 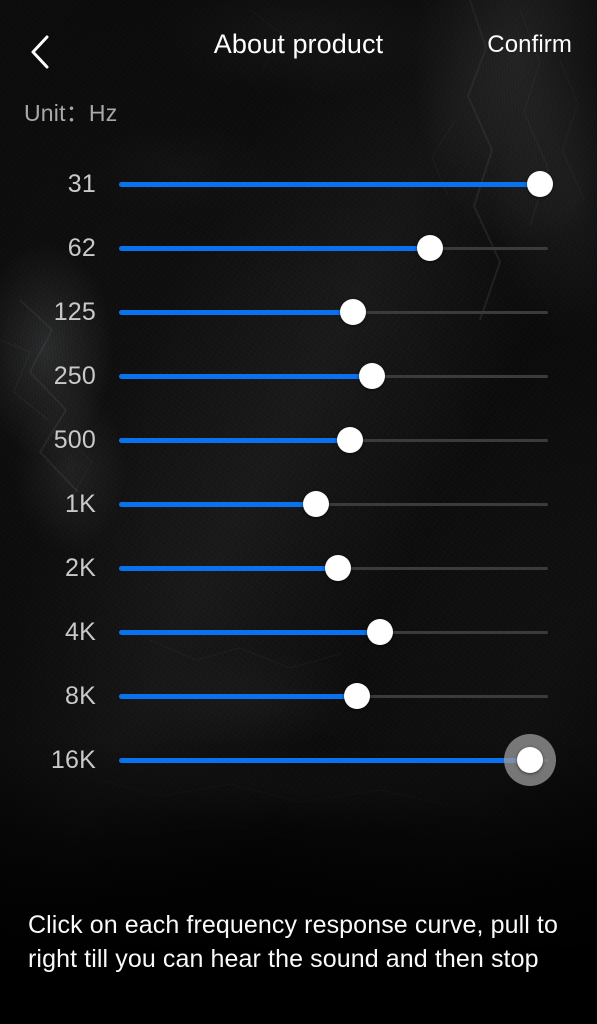 What do you see at coordinates (81, 247) in the screenshot?
I see `frequency-label: 62` at bounding box center [81, 247].